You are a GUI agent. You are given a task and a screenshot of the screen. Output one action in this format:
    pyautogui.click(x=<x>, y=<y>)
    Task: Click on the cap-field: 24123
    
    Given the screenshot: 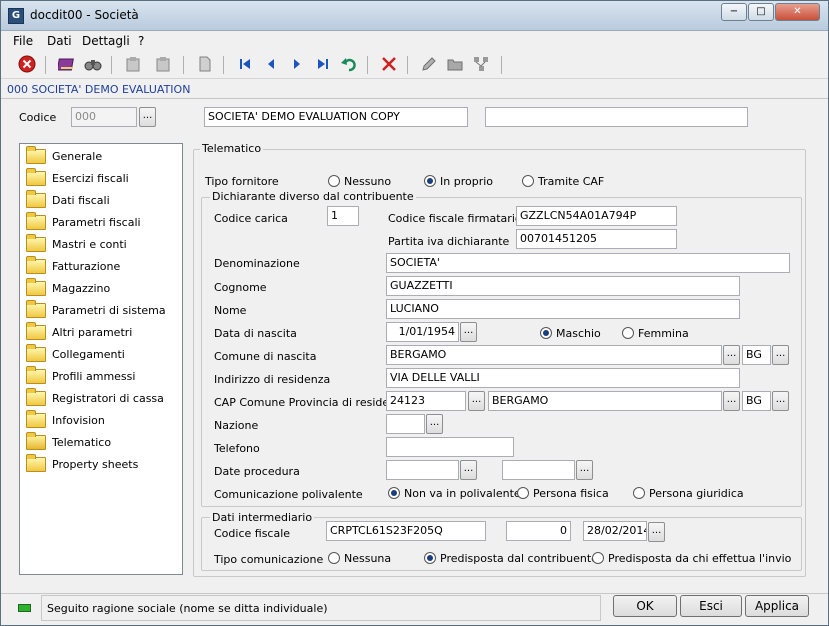 What is the action you would take?
    pyautogui.click(x=426, y=401)
    